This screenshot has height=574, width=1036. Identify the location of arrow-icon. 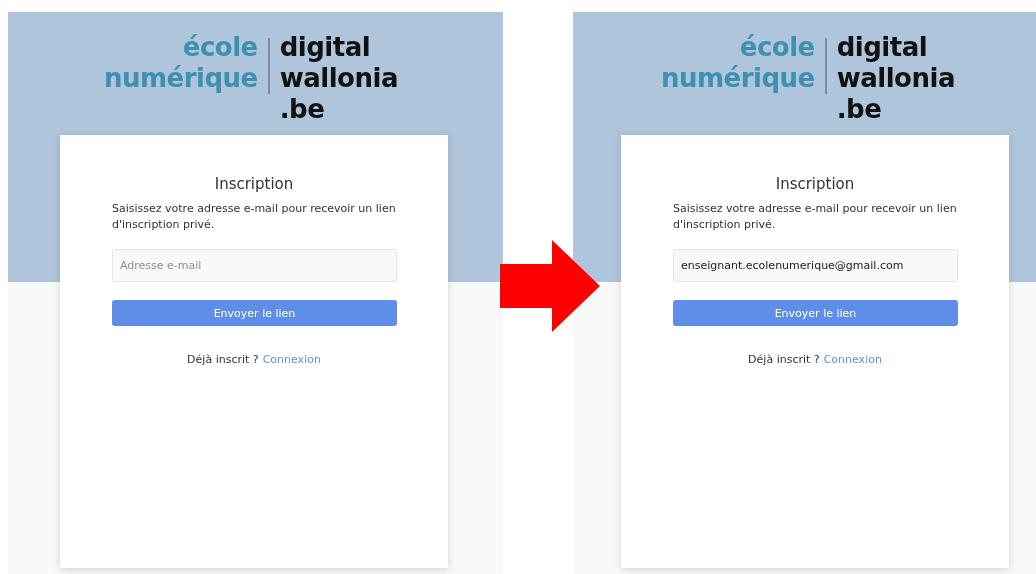
(550, 286).